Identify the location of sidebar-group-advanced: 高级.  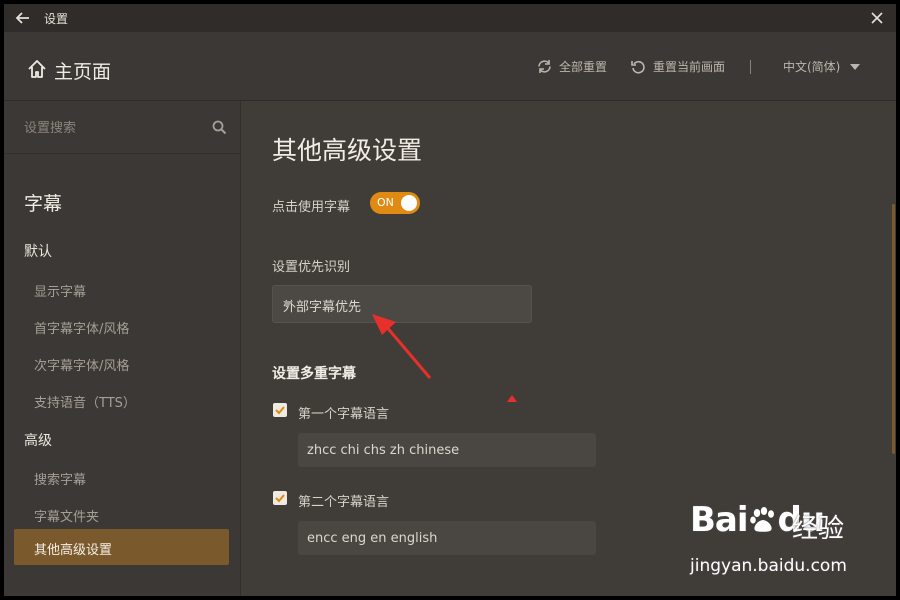
(38, 440).